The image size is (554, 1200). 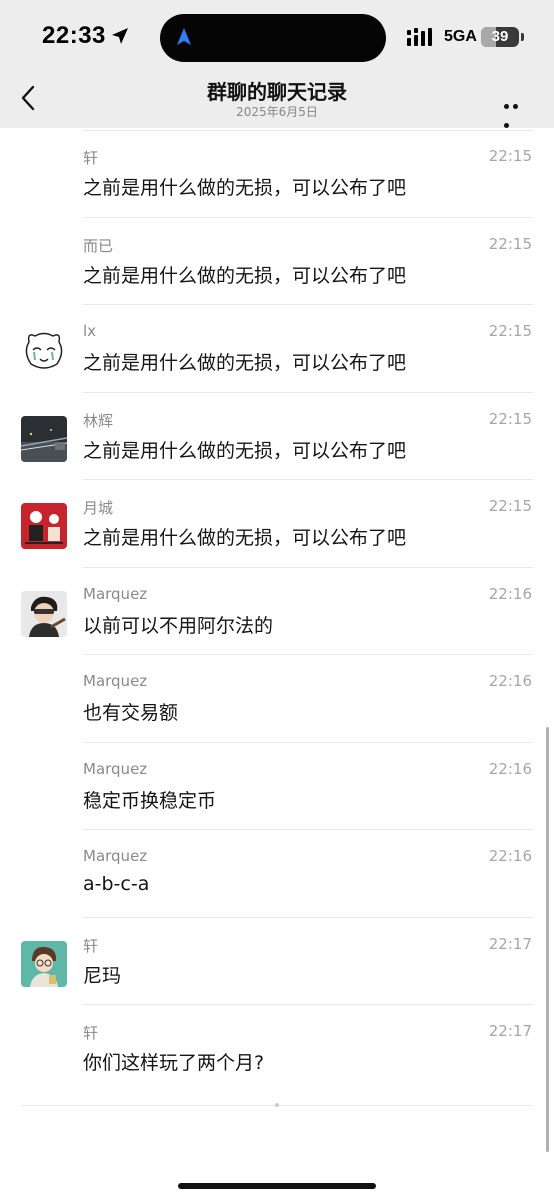 What do you see at coordinates (98, 245) in the screenshot?
I see `sender-name: 而已` at bounding box center [98, 245].